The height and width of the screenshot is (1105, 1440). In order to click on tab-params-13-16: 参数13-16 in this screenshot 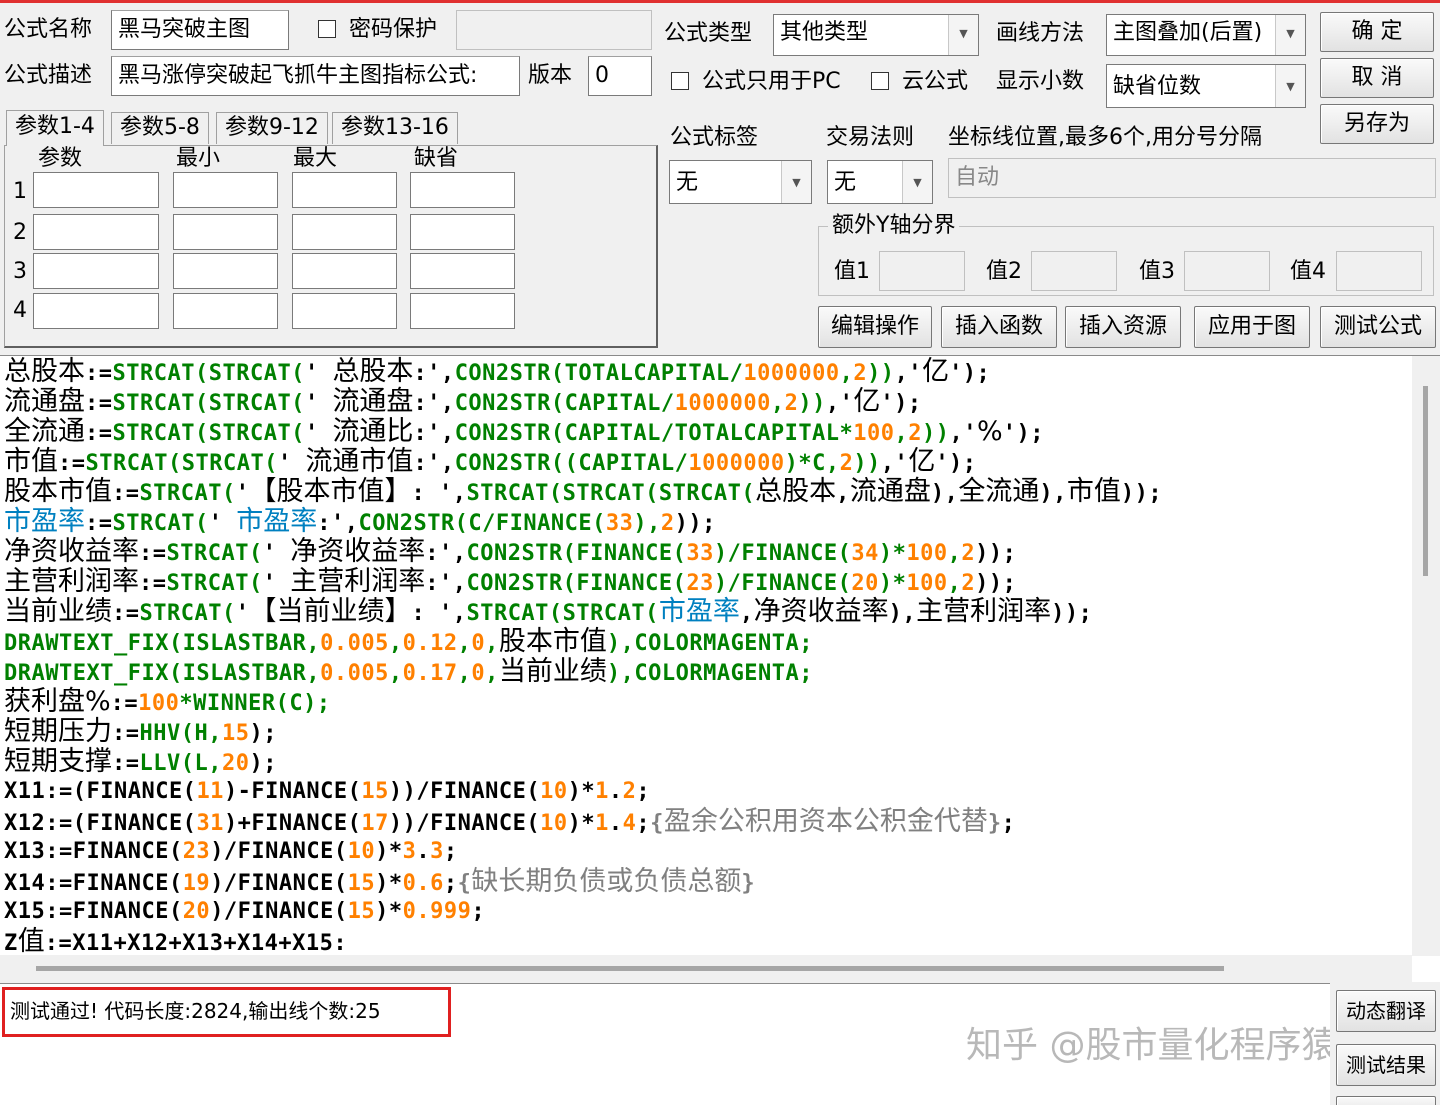, I will do `click(395, 128)`.